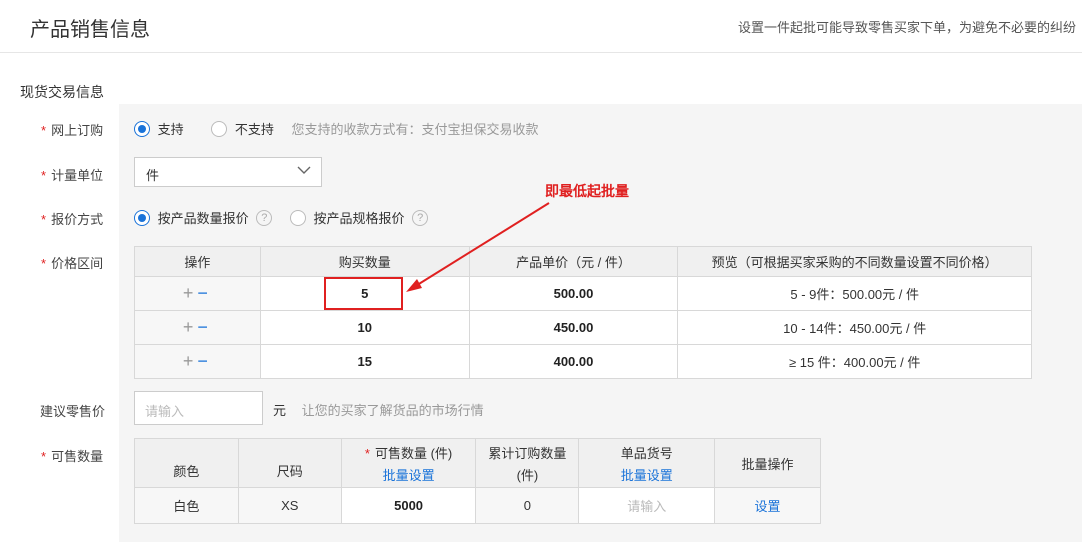  I want to click on suggested-retail-input: 请输入, so click(198, 408).